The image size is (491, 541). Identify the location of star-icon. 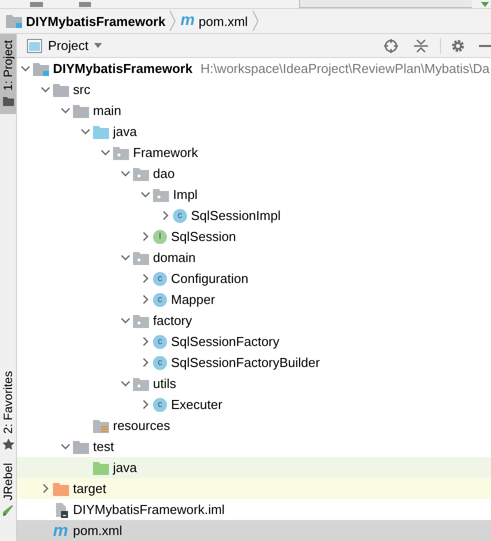
(8, 444).